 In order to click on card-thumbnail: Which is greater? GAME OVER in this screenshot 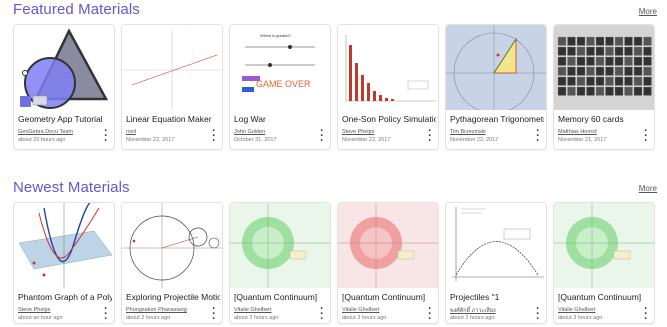, I will do `click(280, 67)`.